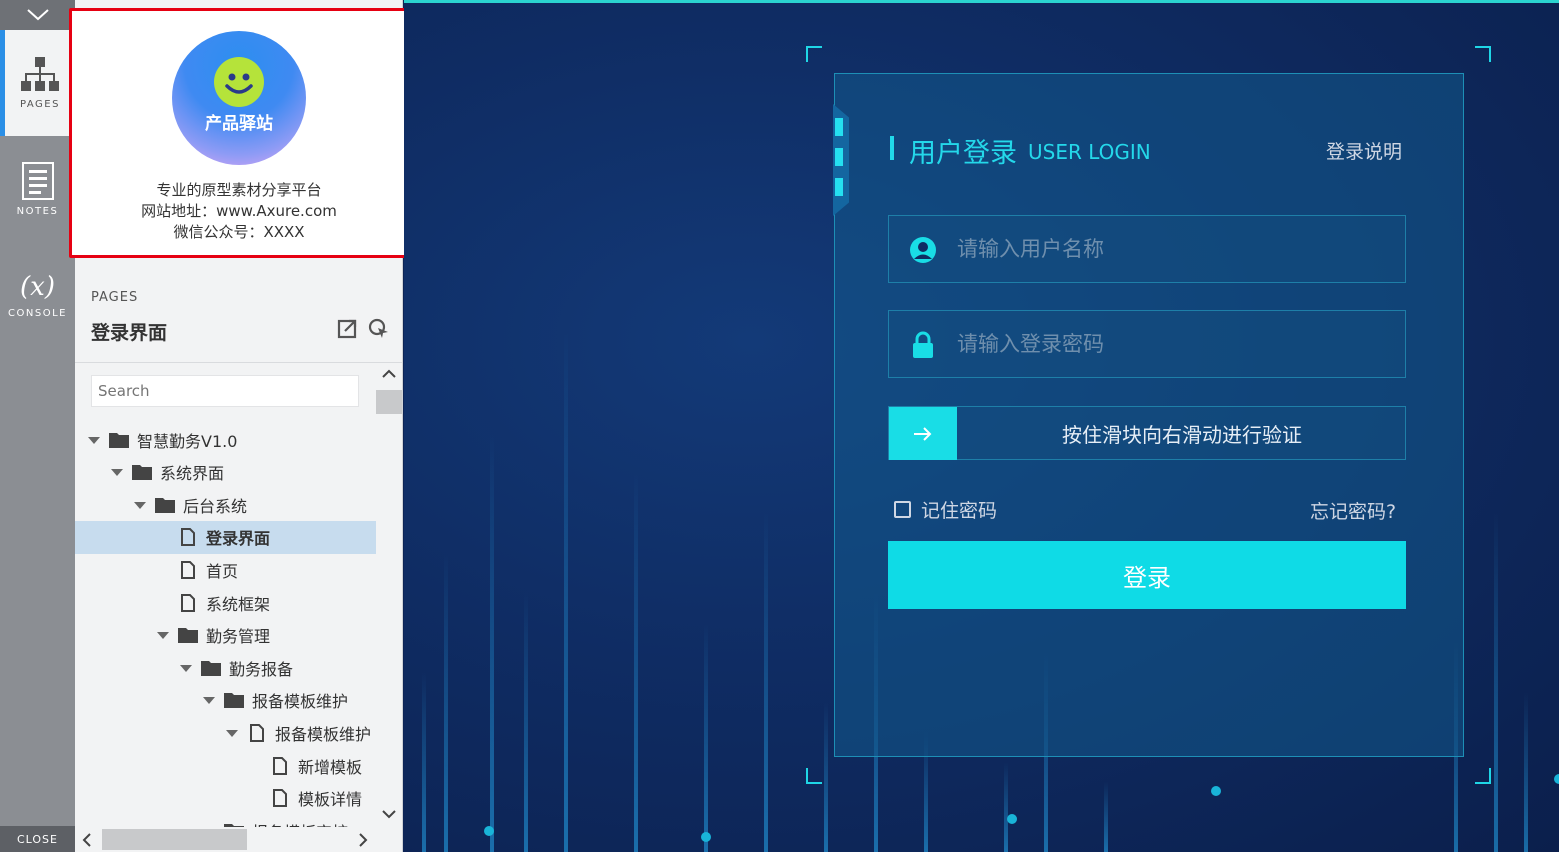  Describe the element at coordinates (239, 98) in the screenshot. I see `brand-logo: 产品驿站` at that location.